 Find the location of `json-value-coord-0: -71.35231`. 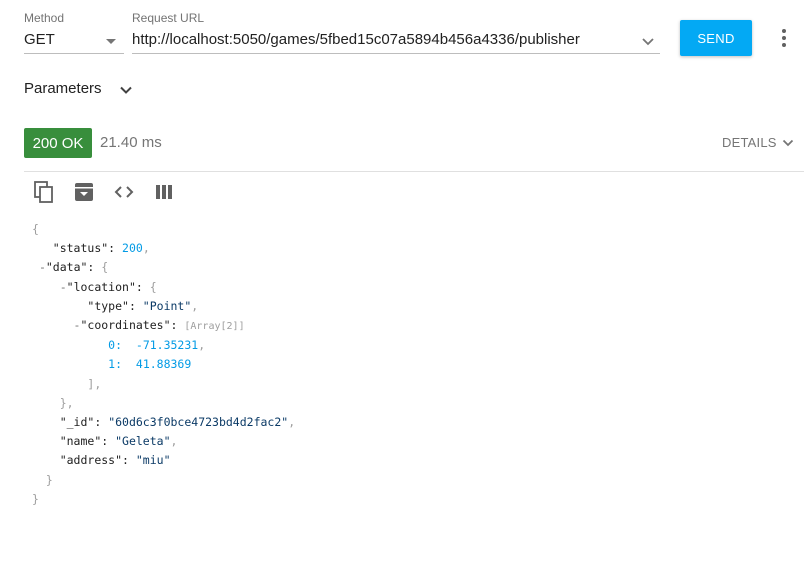

json-value-coord-0: -71.35231 is located at coordinates (167, 345).